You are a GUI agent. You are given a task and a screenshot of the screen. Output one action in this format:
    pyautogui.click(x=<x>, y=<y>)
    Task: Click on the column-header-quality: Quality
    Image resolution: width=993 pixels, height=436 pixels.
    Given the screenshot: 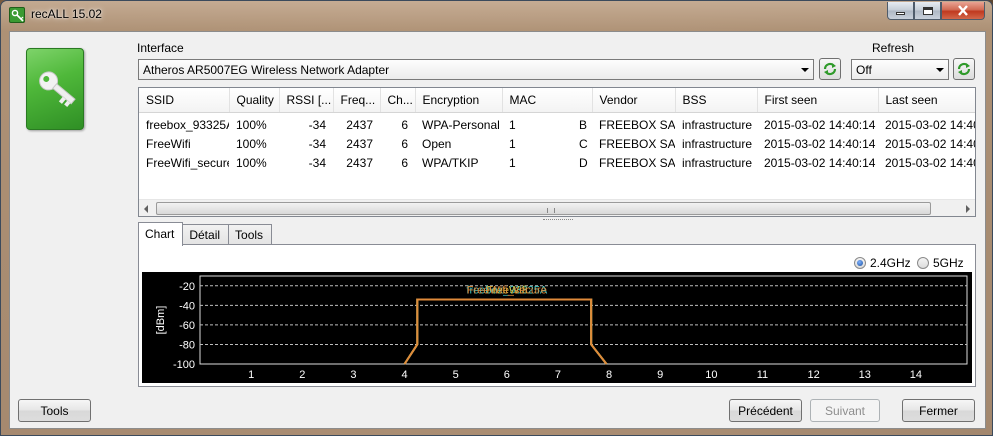 What is the action you would take?
    pyautogui.click(x=254, y=100)
    